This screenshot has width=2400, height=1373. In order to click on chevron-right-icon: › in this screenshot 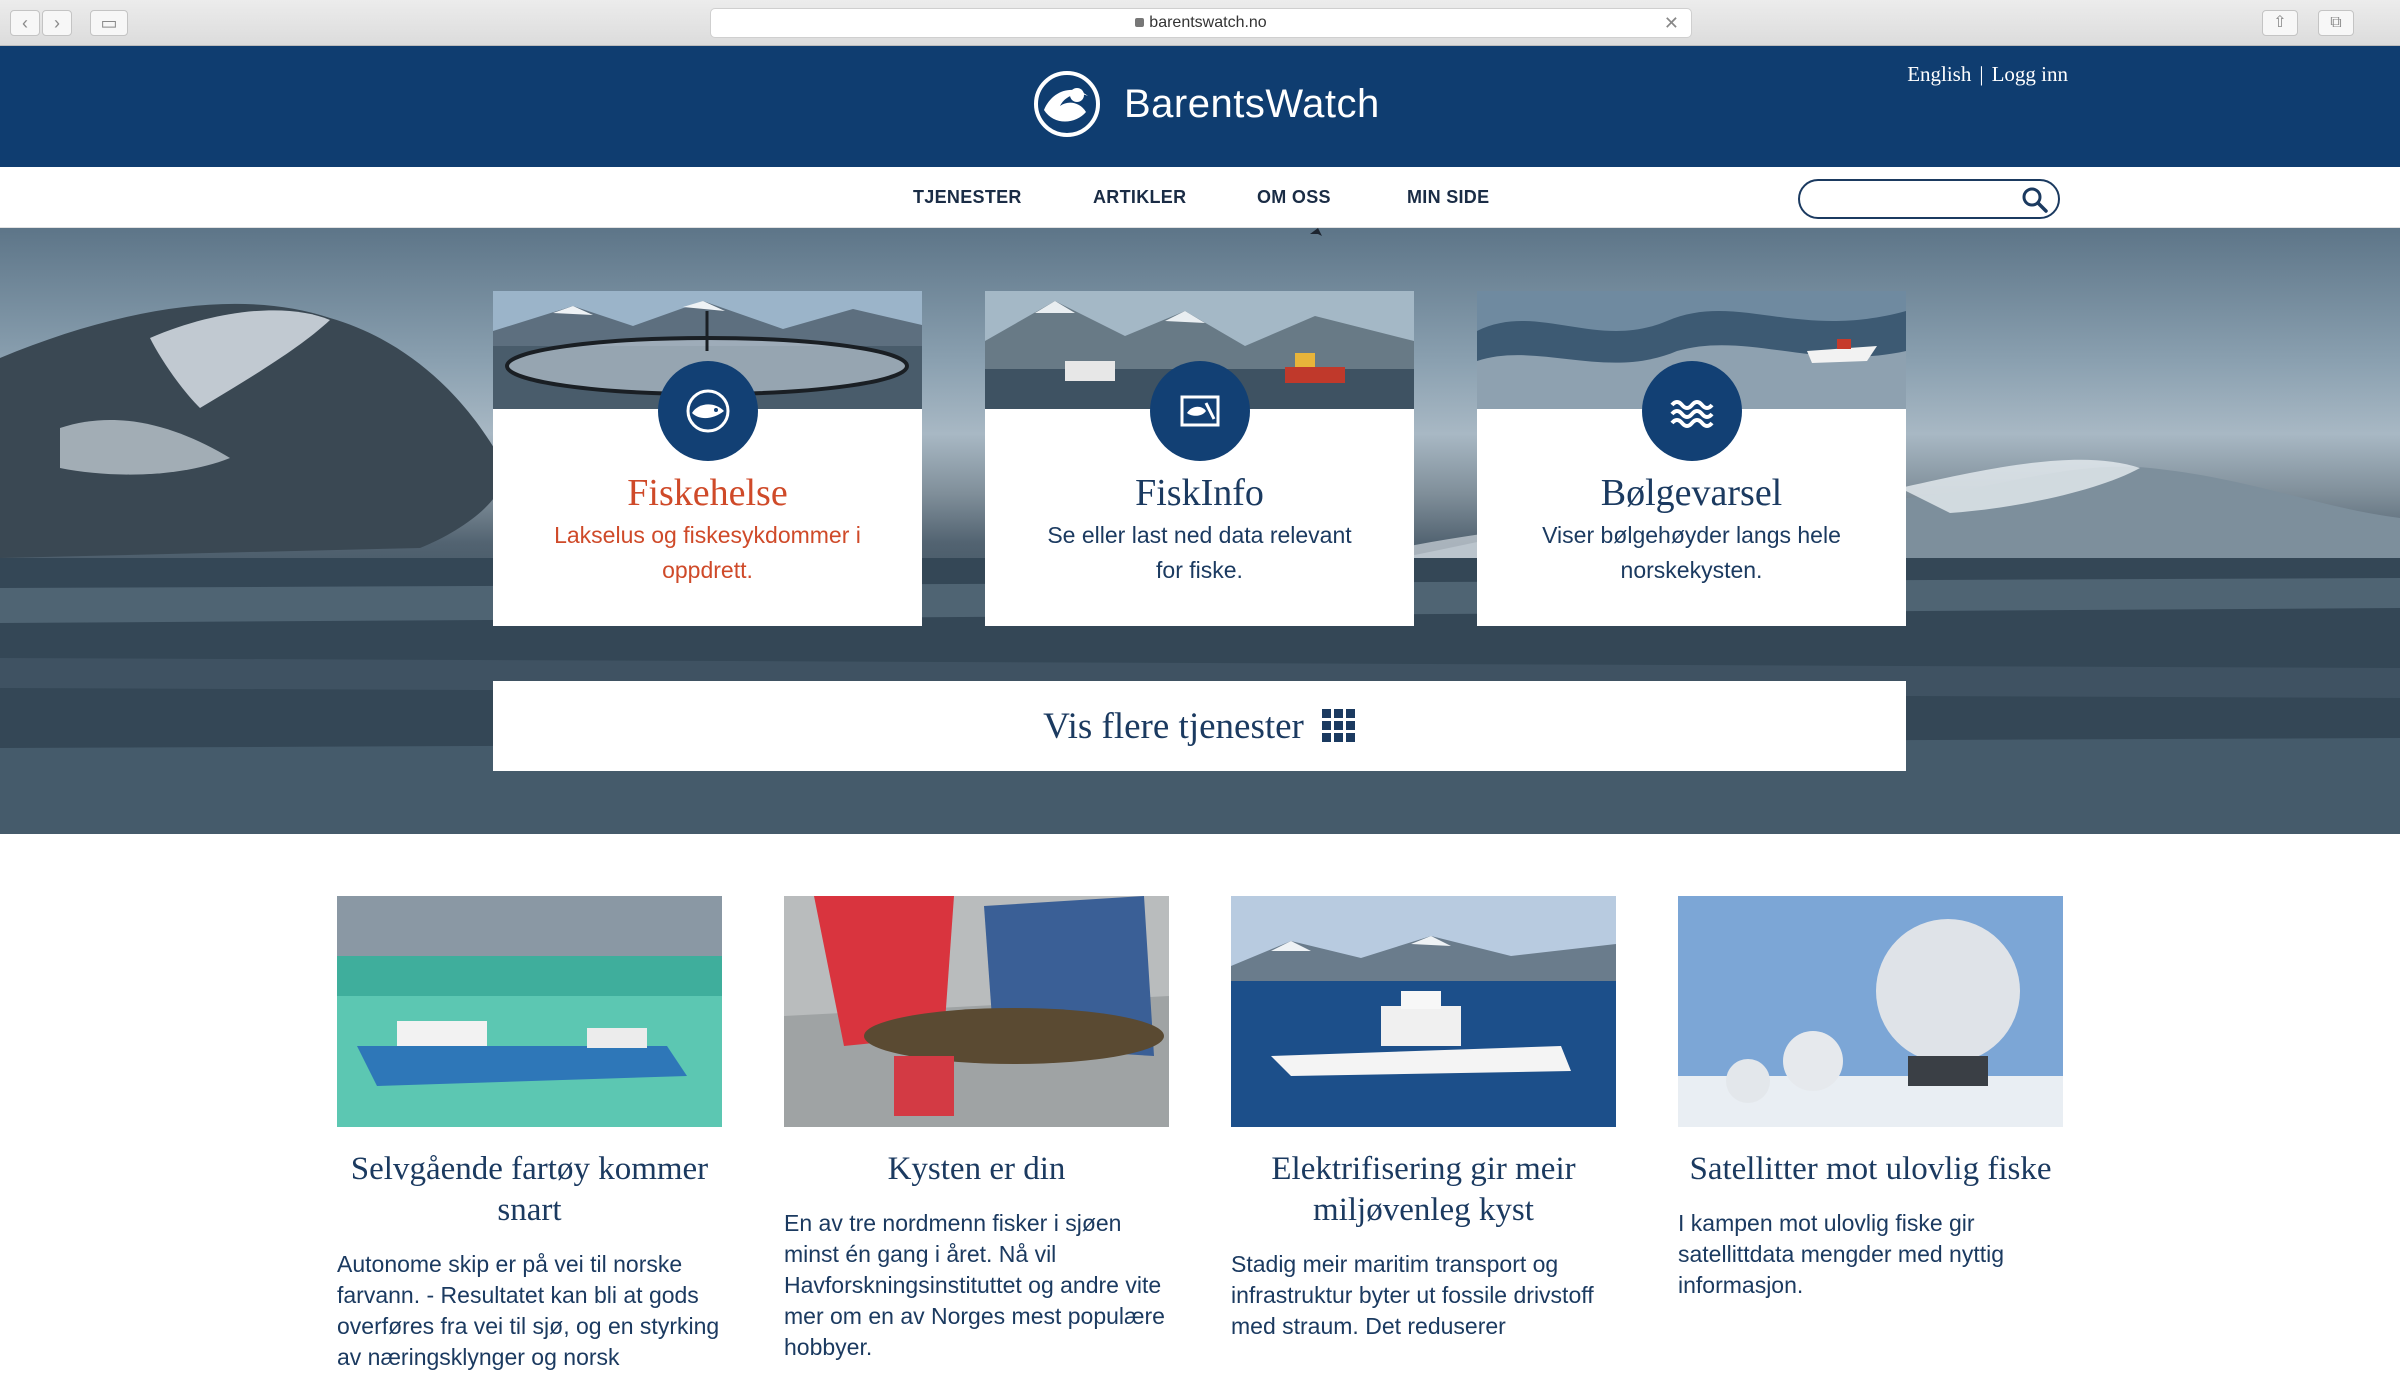, I will do `click(57, 23)`.